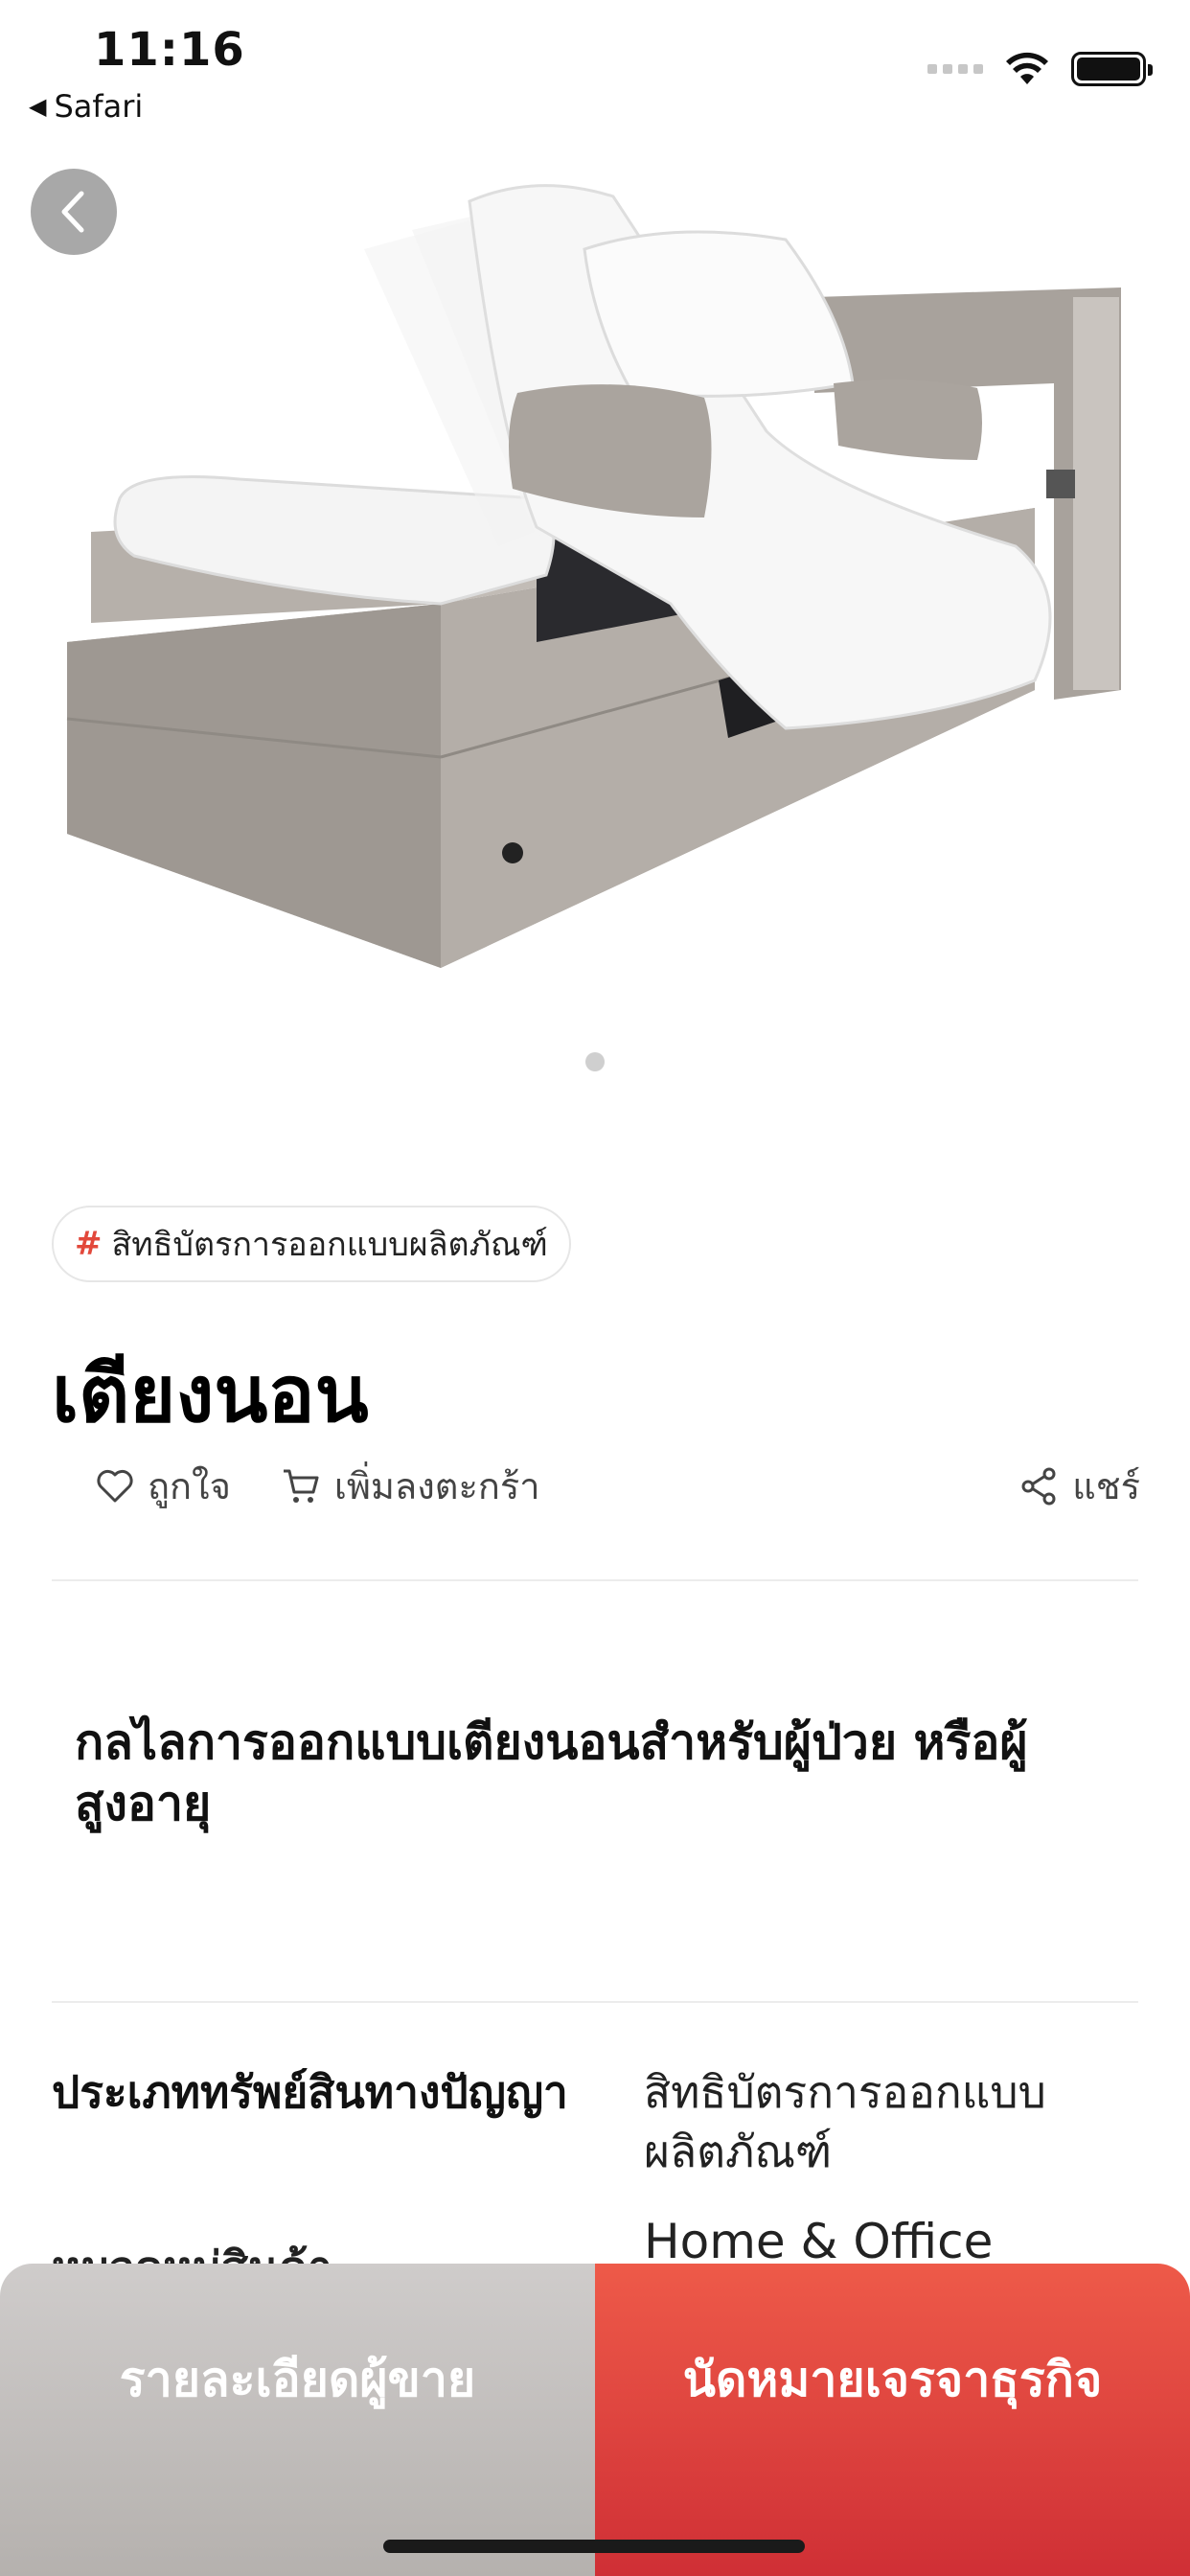 The width and height of the screenshot is (1190, 2576). Describe the element at coordinates (310, 2092) in the screenshot. I see `ip-type-label: ประเภททรัพย์สินทางปัญญา` at that location.